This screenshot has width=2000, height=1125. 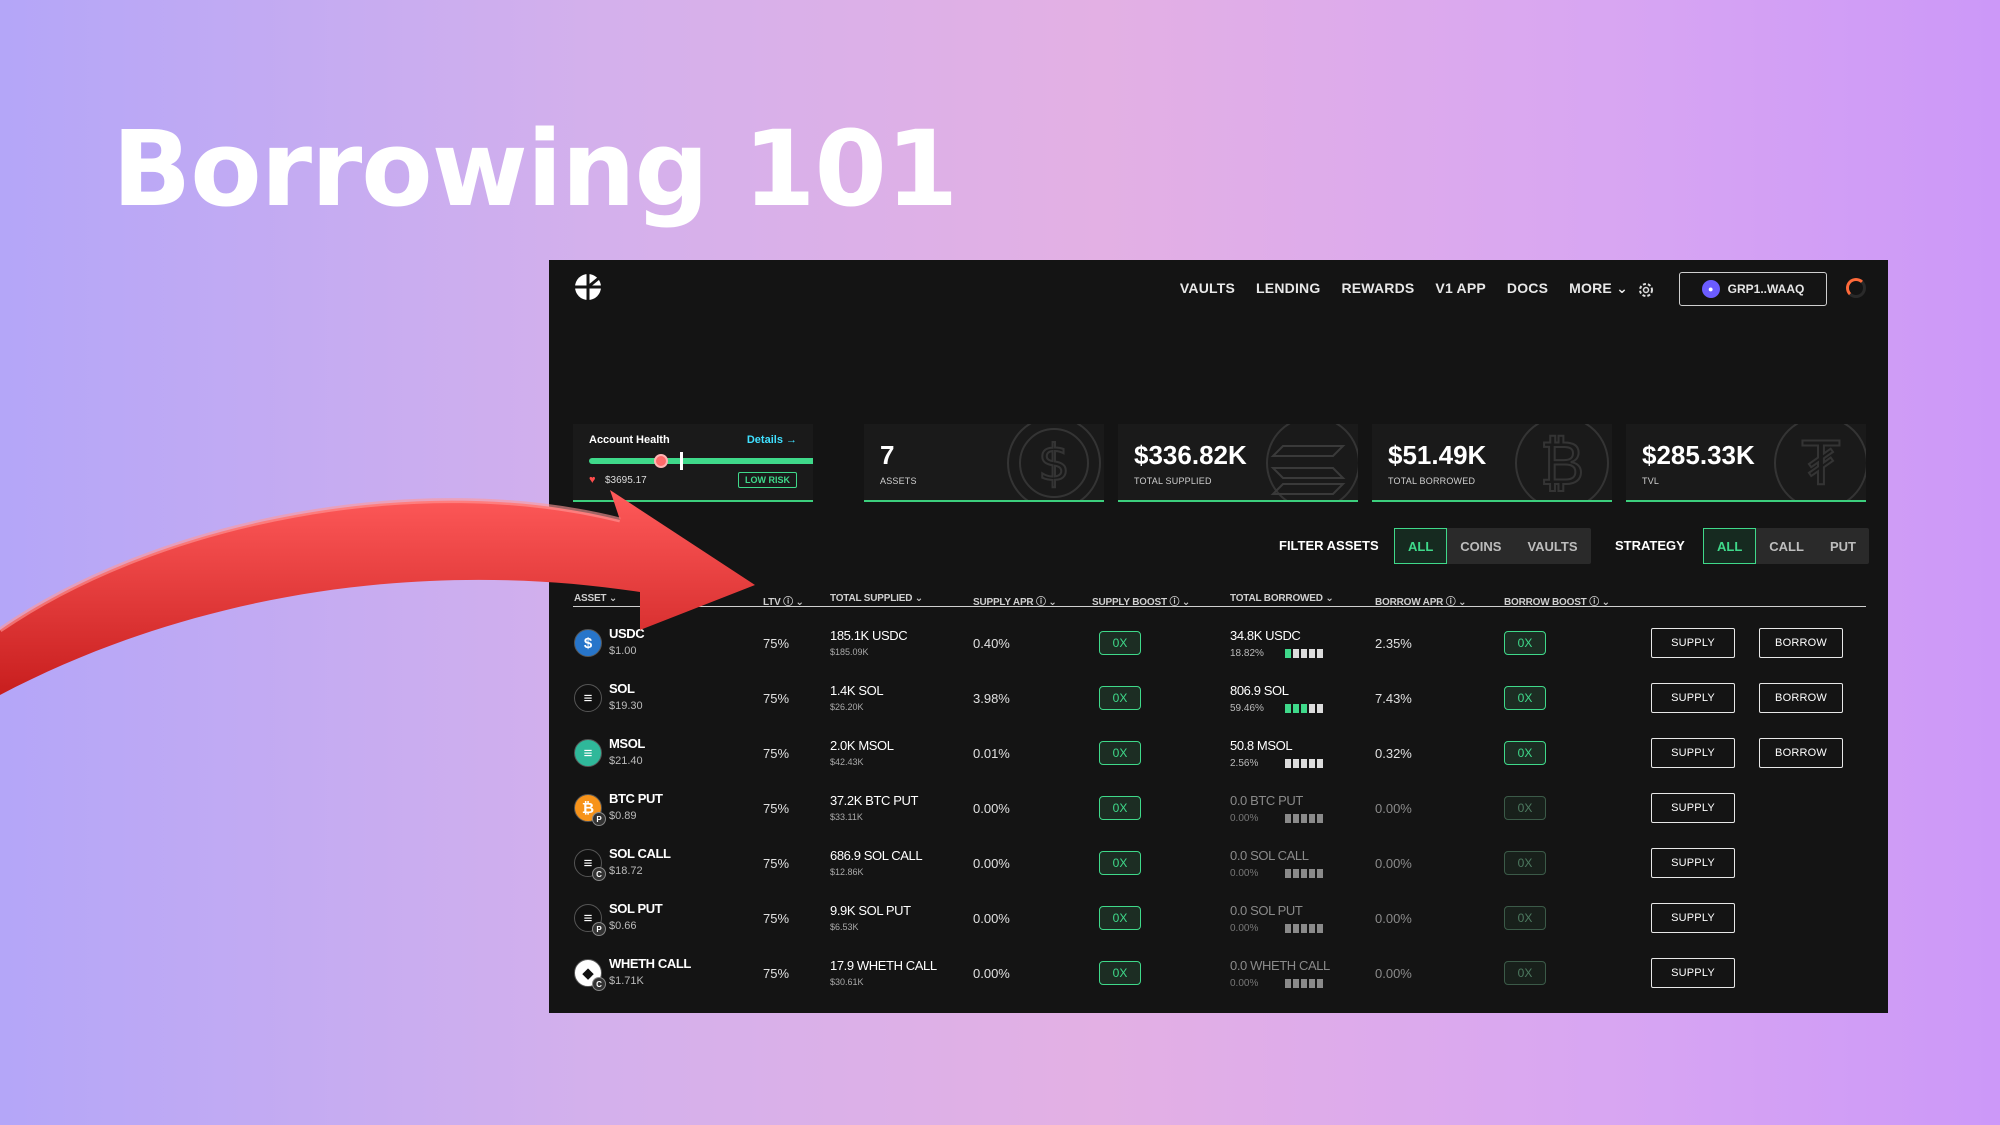 I want to click on strategy-call: CALL, so click(x=1786, y=546).